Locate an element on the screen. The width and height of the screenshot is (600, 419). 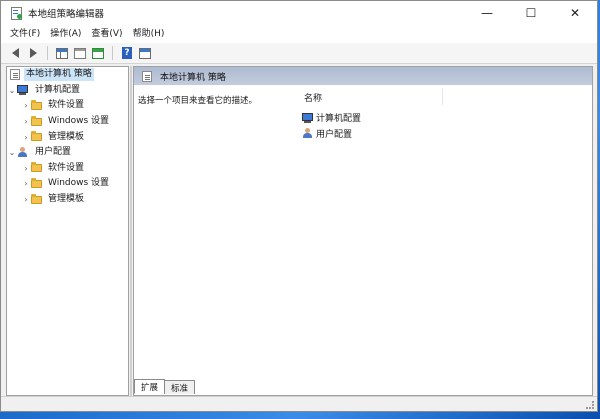
export-list-icon is located at coordinates (98, 53).